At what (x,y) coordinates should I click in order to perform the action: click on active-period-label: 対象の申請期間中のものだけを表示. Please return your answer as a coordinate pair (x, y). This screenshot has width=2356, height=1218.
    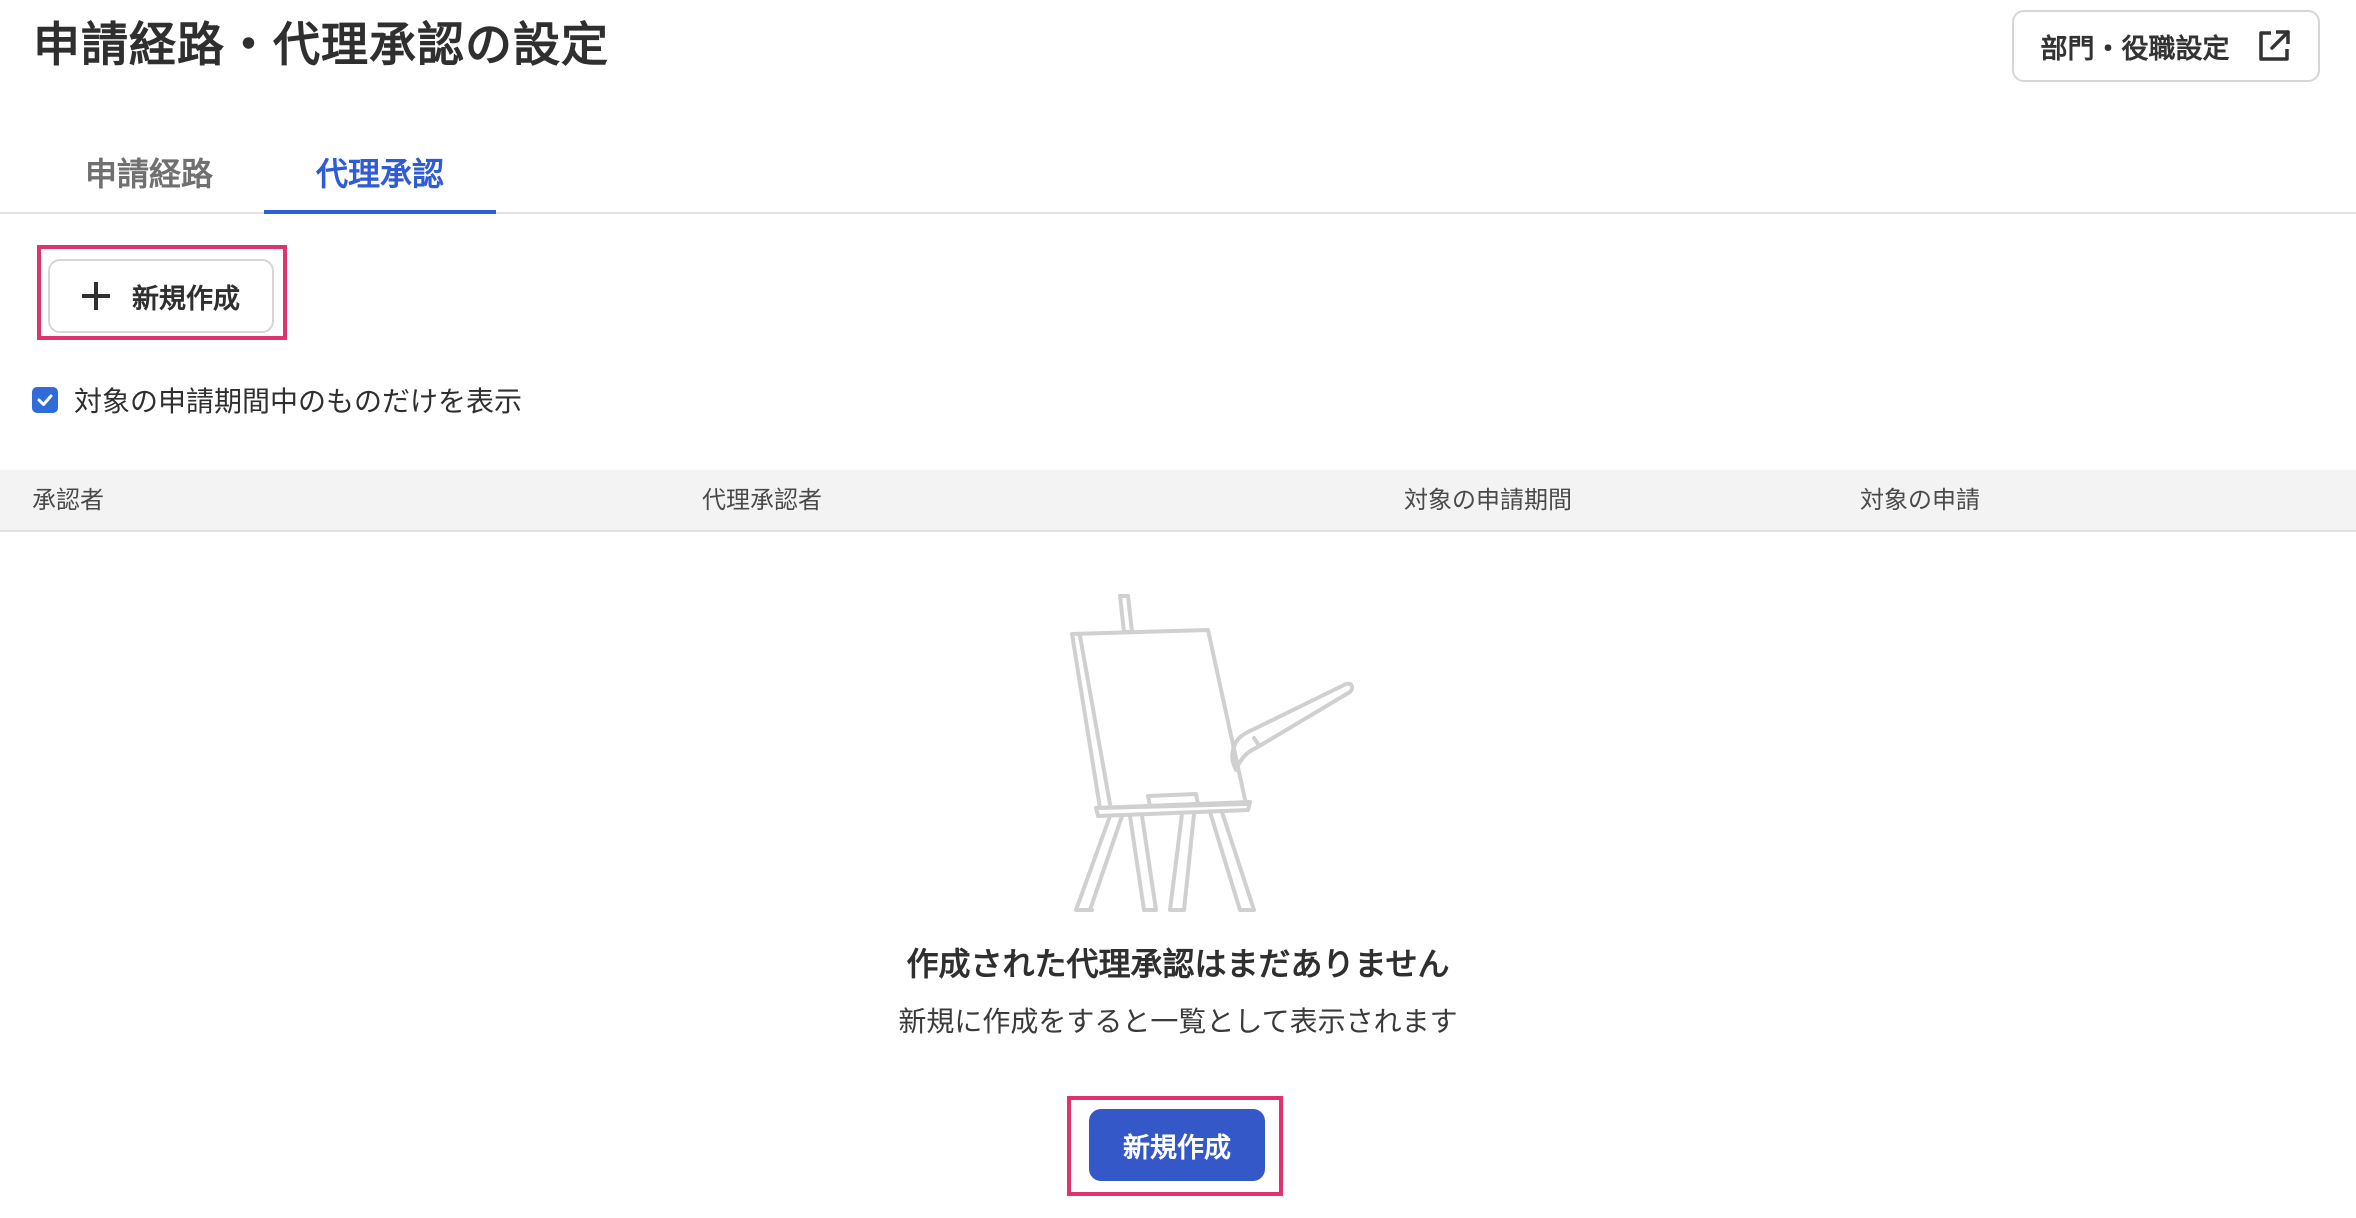
    Looking at the image, I should click on (298, 400).